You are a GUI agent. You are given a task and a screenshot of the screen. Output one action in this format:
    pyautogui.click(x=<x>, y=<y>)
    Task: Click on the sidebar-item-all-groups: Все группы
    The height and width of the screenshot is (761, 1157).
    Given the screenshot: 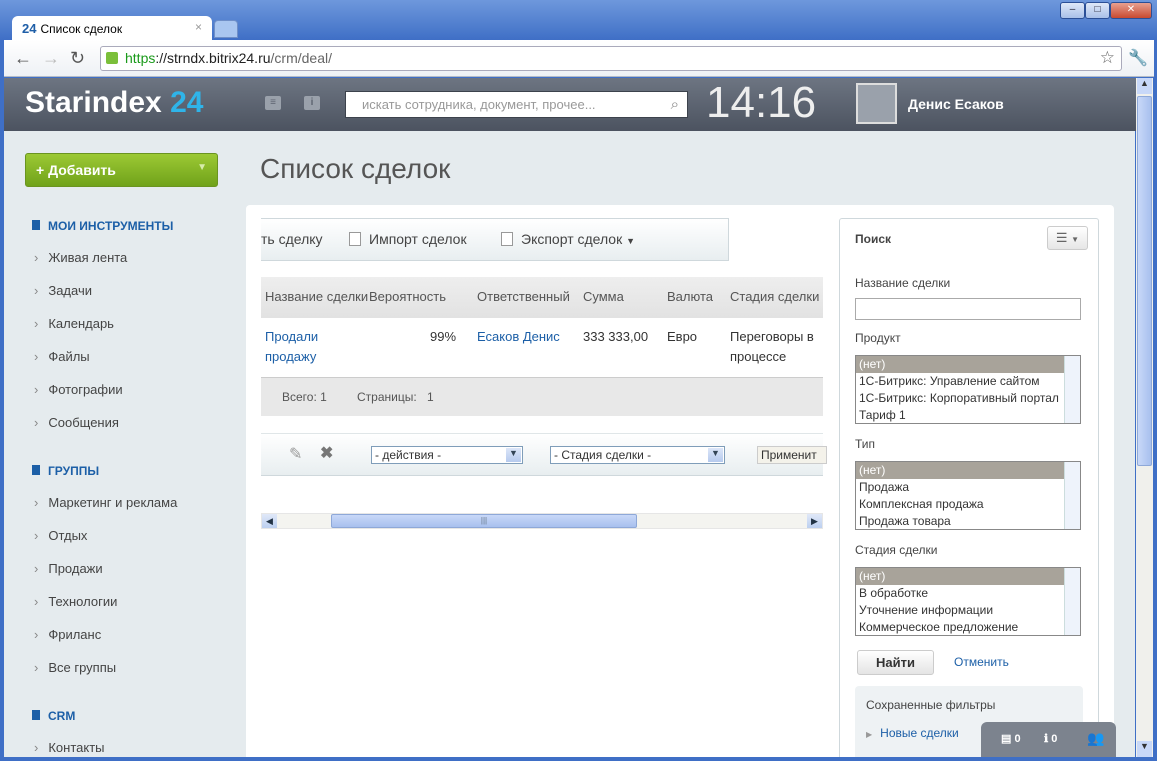 What is the action you would take?
    pyautogui.click(x=75, y=667)
    